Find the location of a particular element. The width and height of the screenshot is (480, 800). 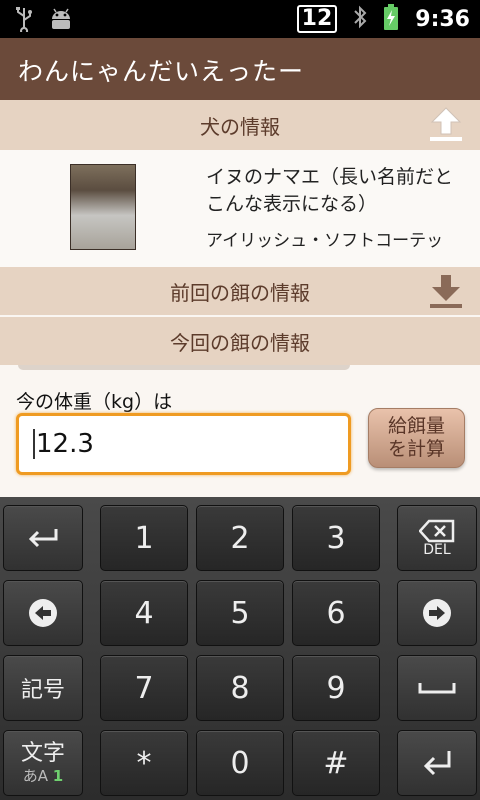

cursor-right-key is located at coordinates (437, 613).